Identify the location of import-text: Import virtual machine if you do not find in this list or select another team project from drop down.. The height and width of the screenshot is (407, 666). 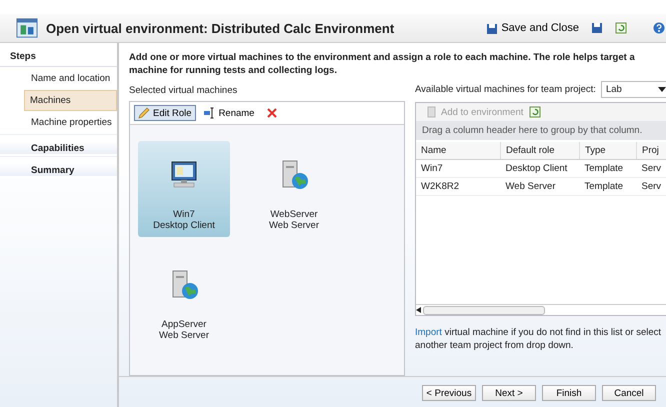
(538, 339).